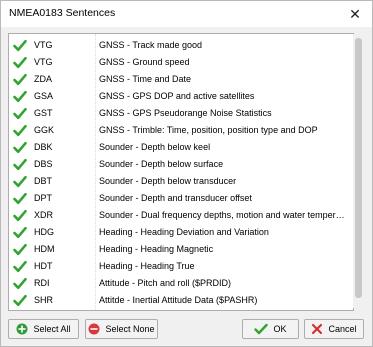 Image resolution: width=373 pixels, height=347 pixels. What do you see at coordinates (145, 79) in the screenshot?
I see `sentence-description: GNSS - Time and Date` at bounding box center [145, 79].